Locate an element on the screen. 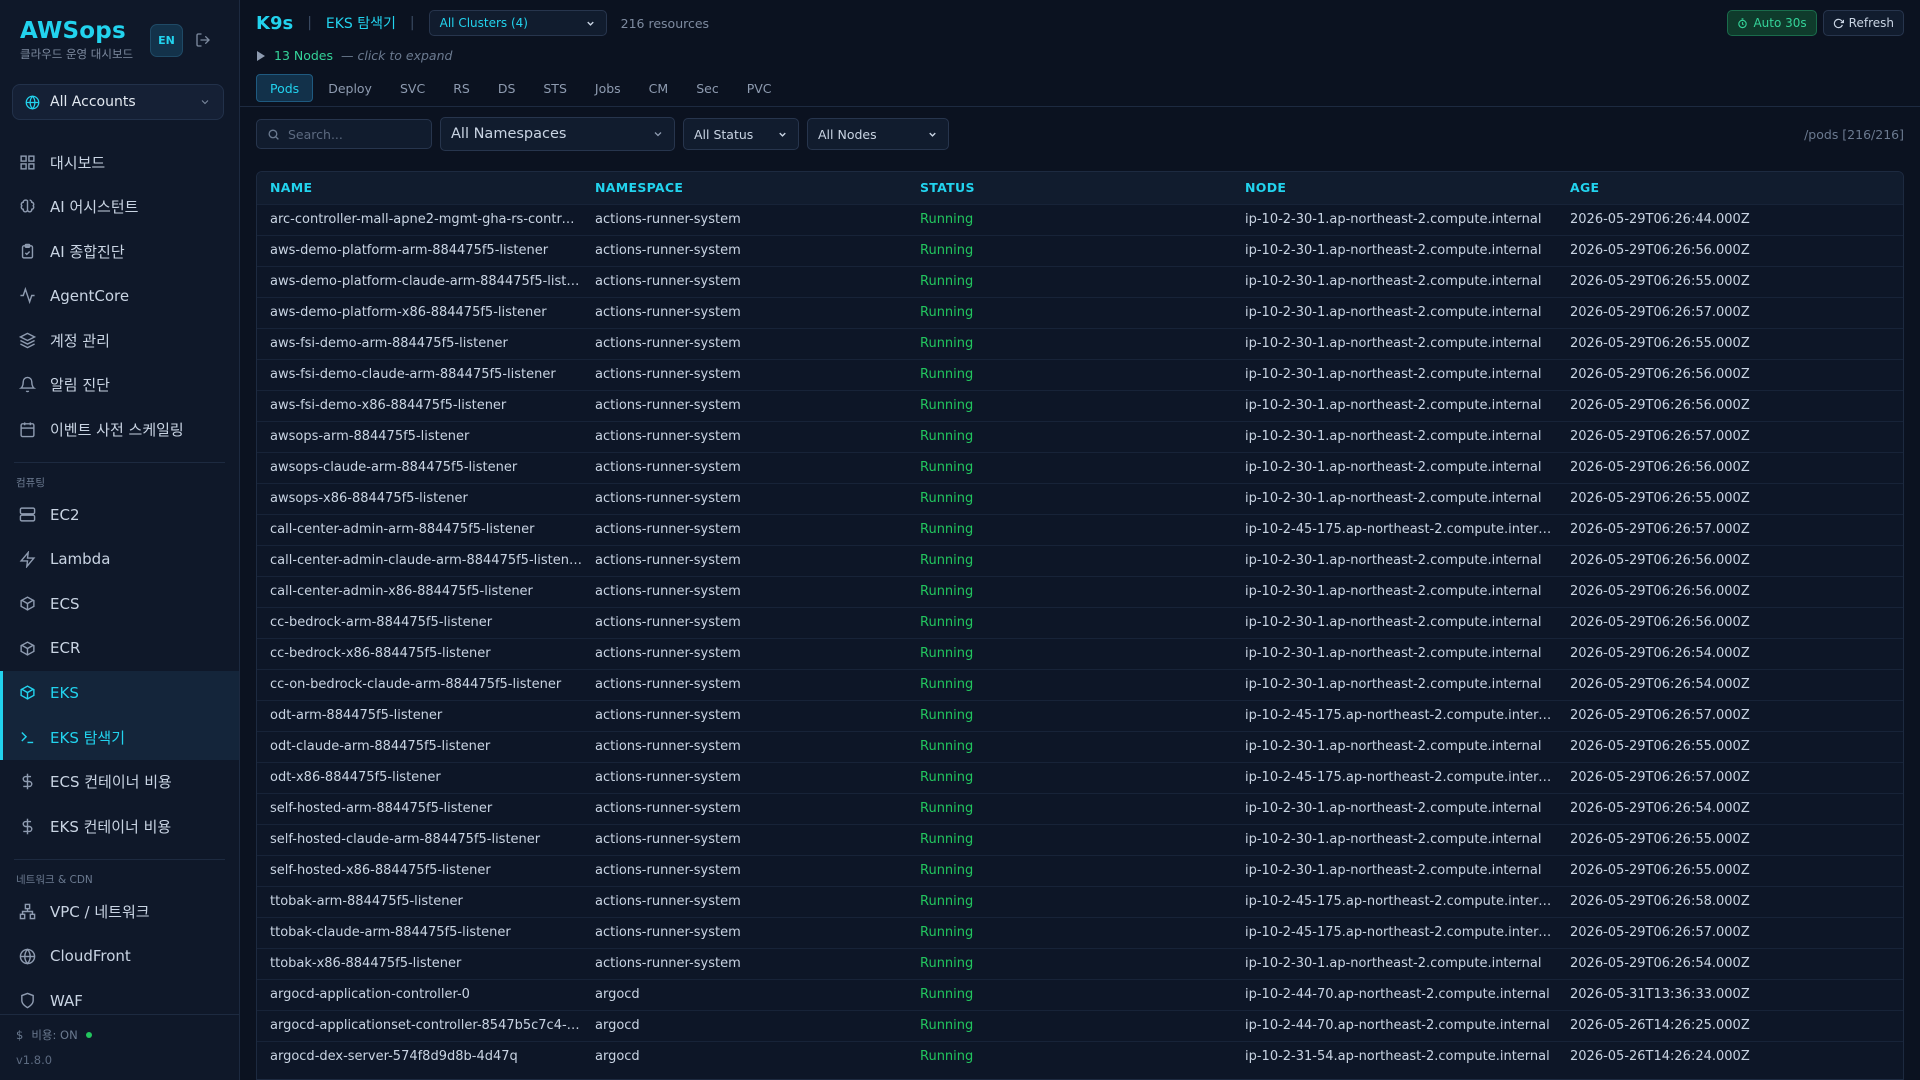 The image size is (1920, 1080). tab-sec: Sec is located at coordinates (707, 88).